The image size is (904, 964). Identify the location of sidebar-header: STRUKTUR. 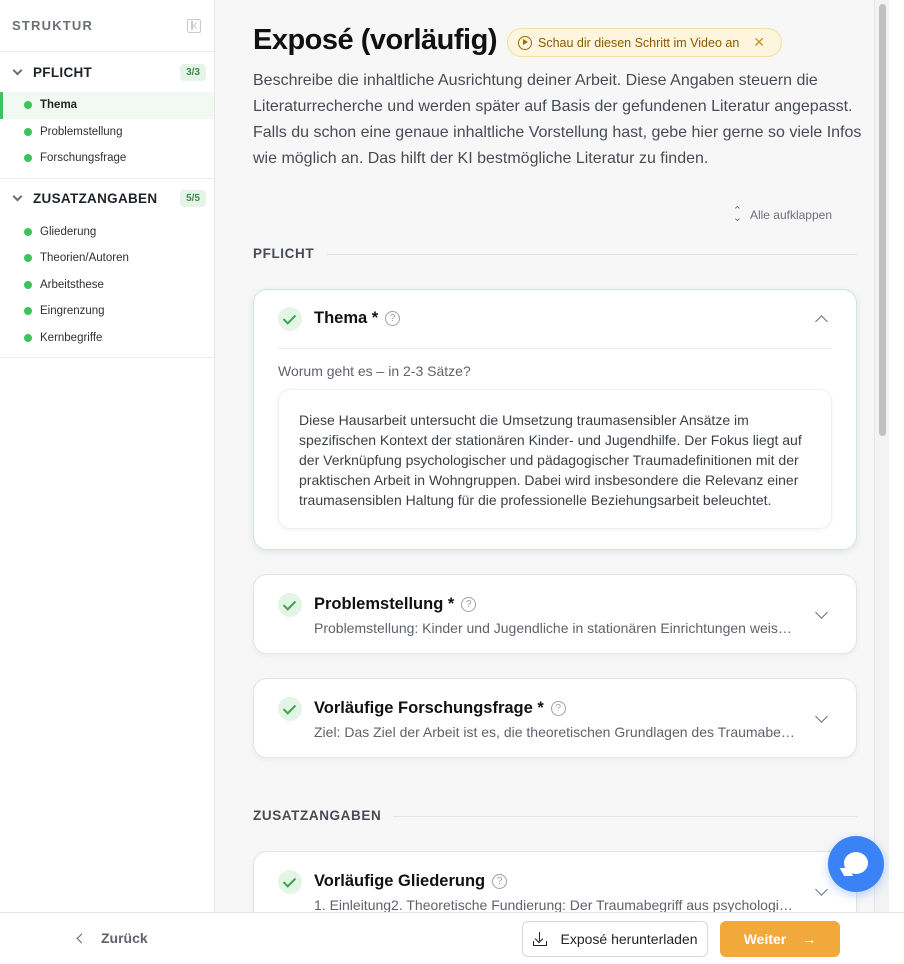
(107, 26).